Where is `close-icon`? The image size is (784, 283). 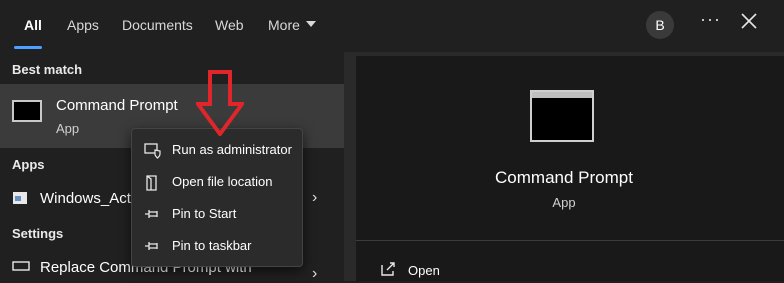
close-icon is located at coordinates (749, 21).